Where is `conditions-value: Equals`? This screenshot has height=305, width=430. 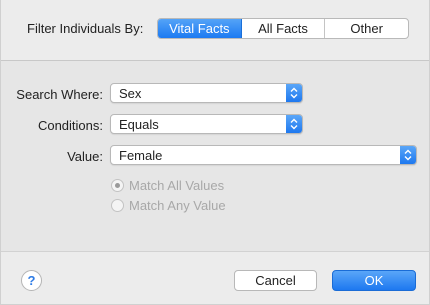 conditions-value: Equals is located at coordinates (139, 124).